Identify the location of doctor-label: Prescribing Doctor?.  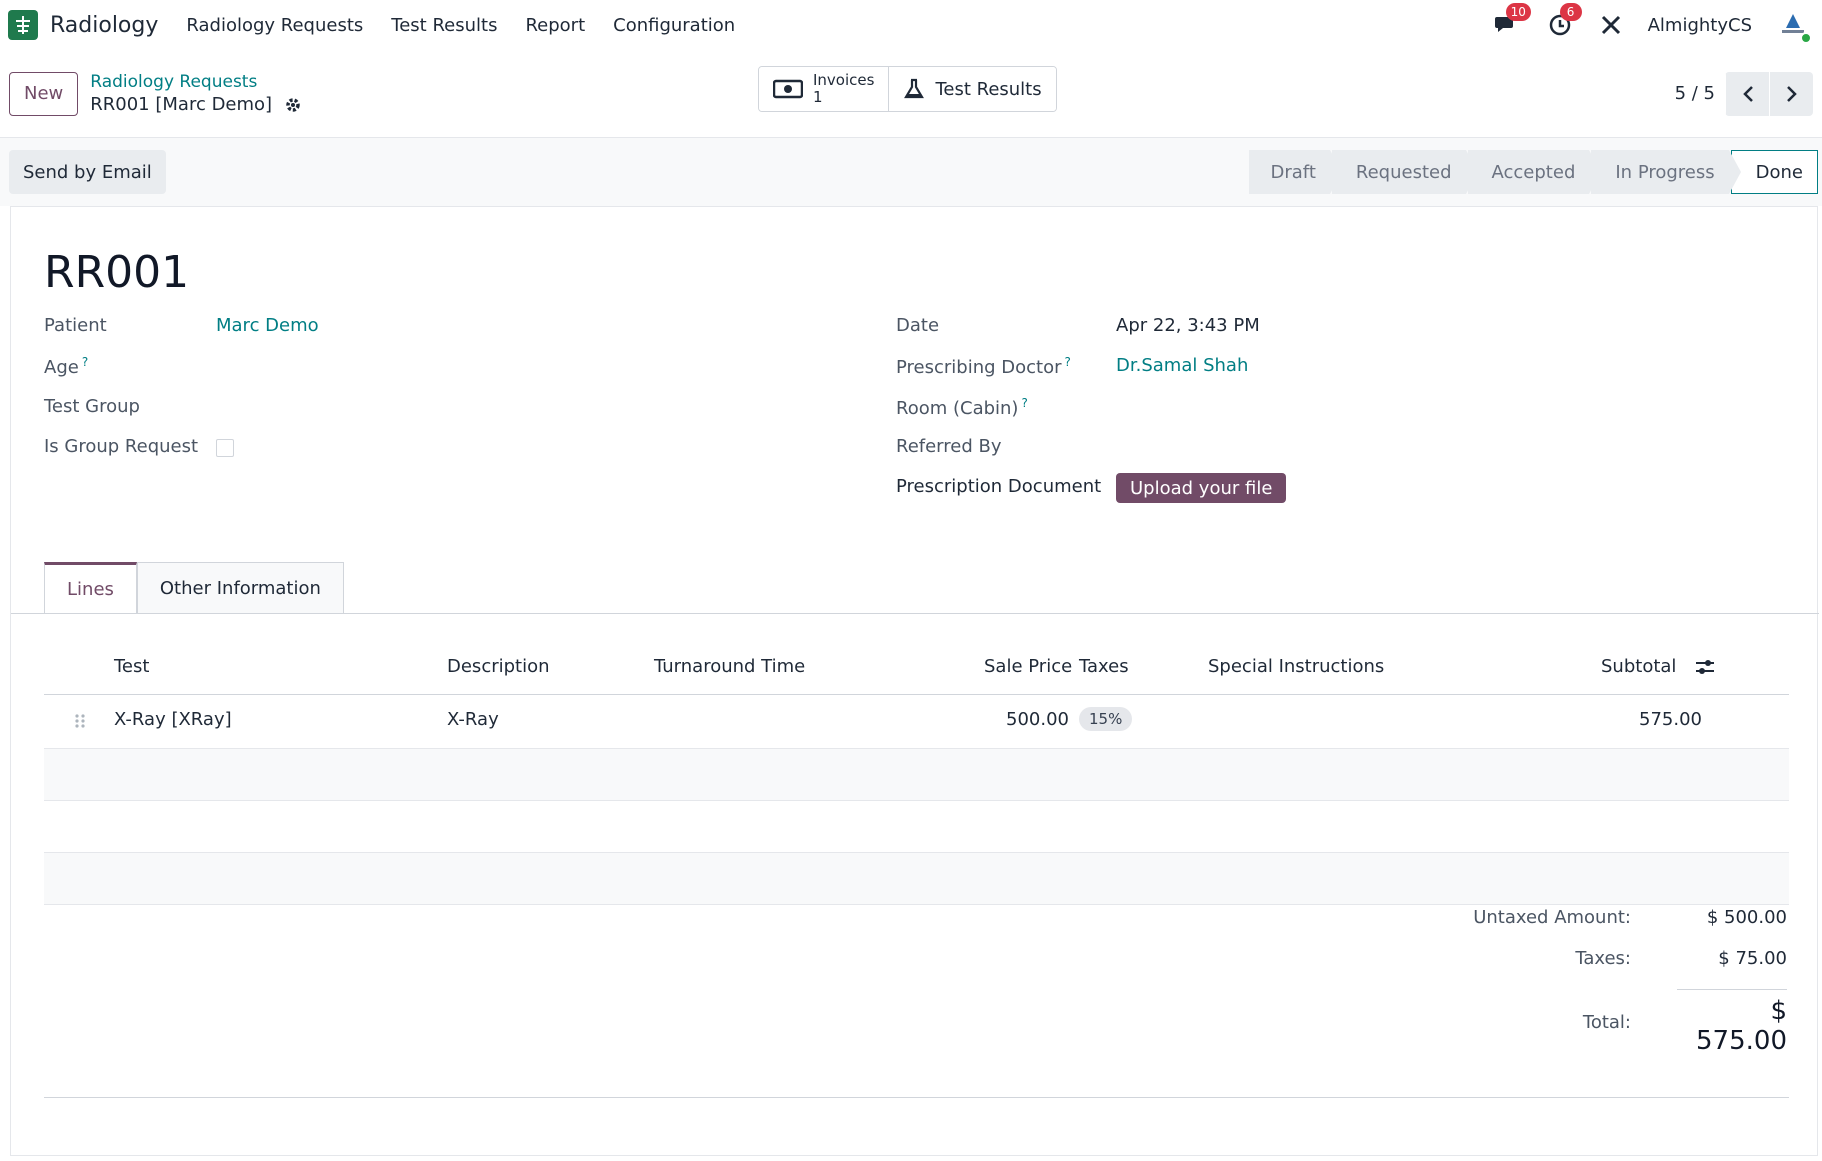
(983, 366).